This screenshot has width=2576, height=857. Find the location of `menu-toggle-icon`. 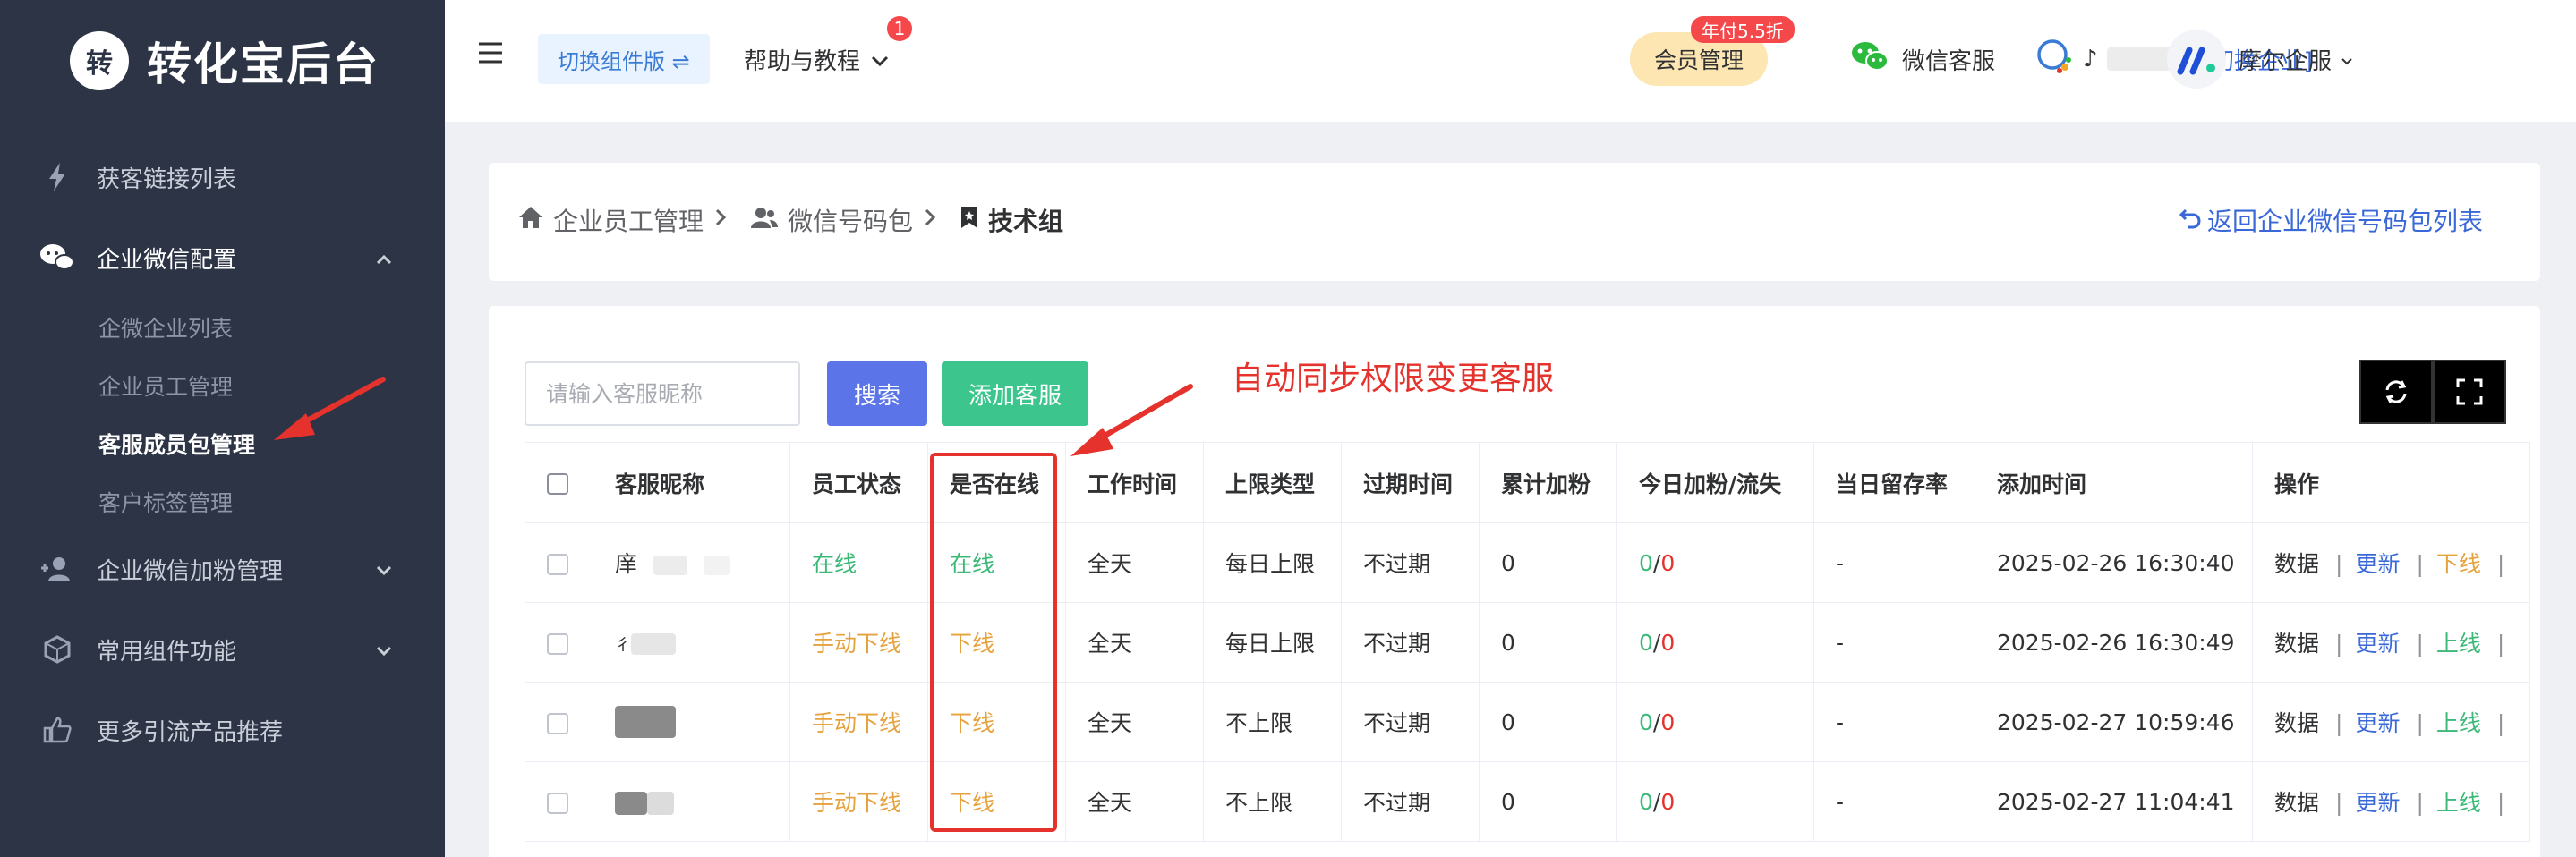

menu-toggle-icon is located at coordinates (490, 52).